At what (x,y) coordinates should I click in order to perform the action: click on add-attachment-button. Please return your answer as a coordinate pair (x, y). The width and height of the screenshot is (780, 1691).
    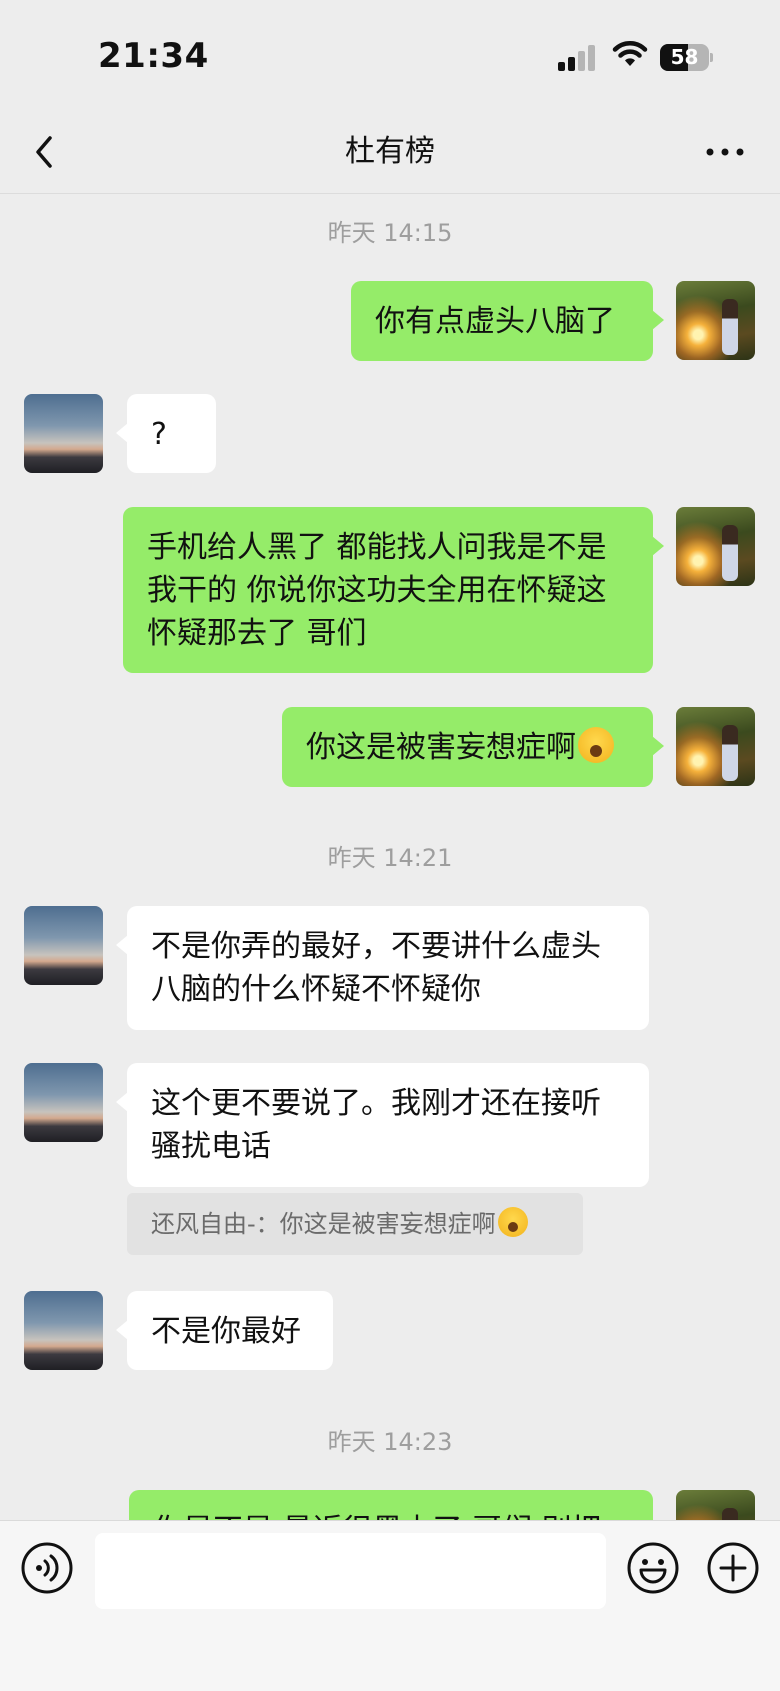
    Looking at the image, I should click on (733, 1568).